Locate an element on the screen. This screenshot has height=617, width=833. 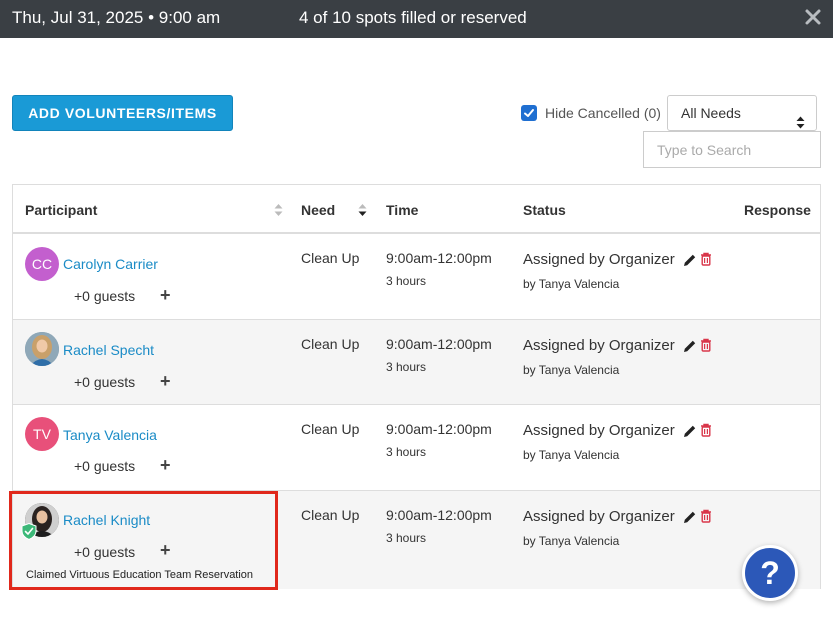
table-header: Participant Need Time Status Response is located at coordinates (416, 209).